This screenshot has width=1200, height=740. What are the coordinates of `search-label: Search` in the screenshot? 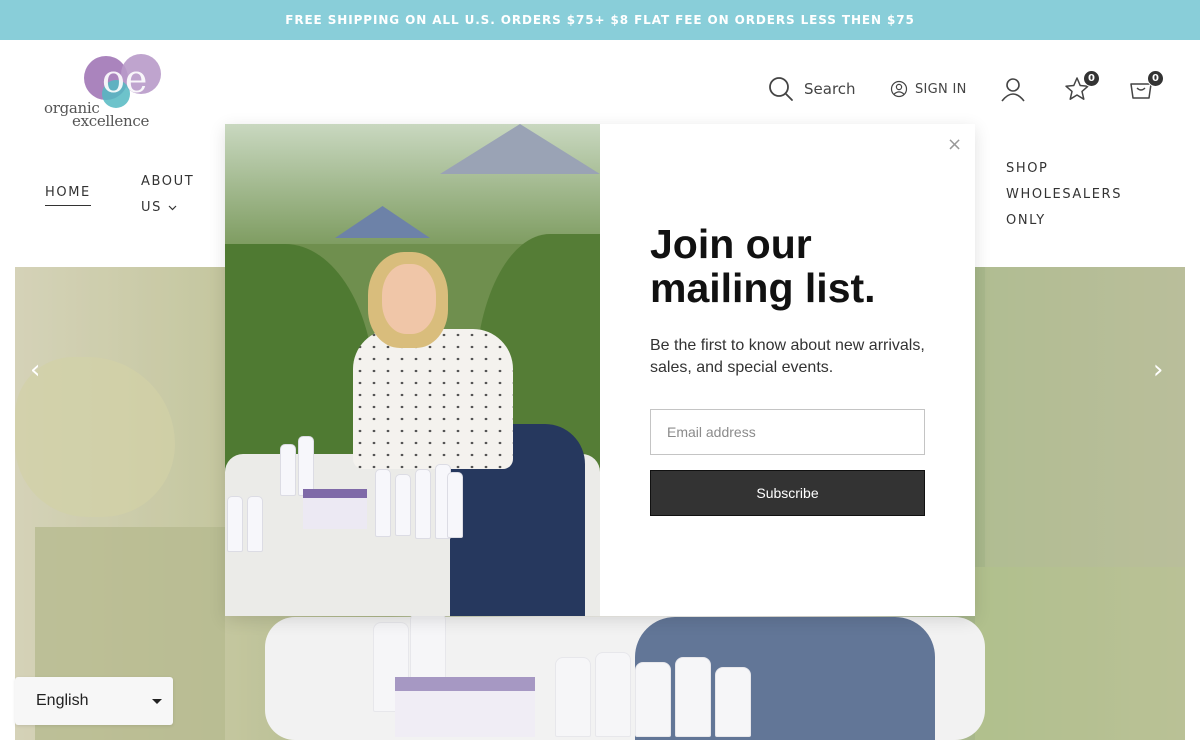 It's located at (830, 89).